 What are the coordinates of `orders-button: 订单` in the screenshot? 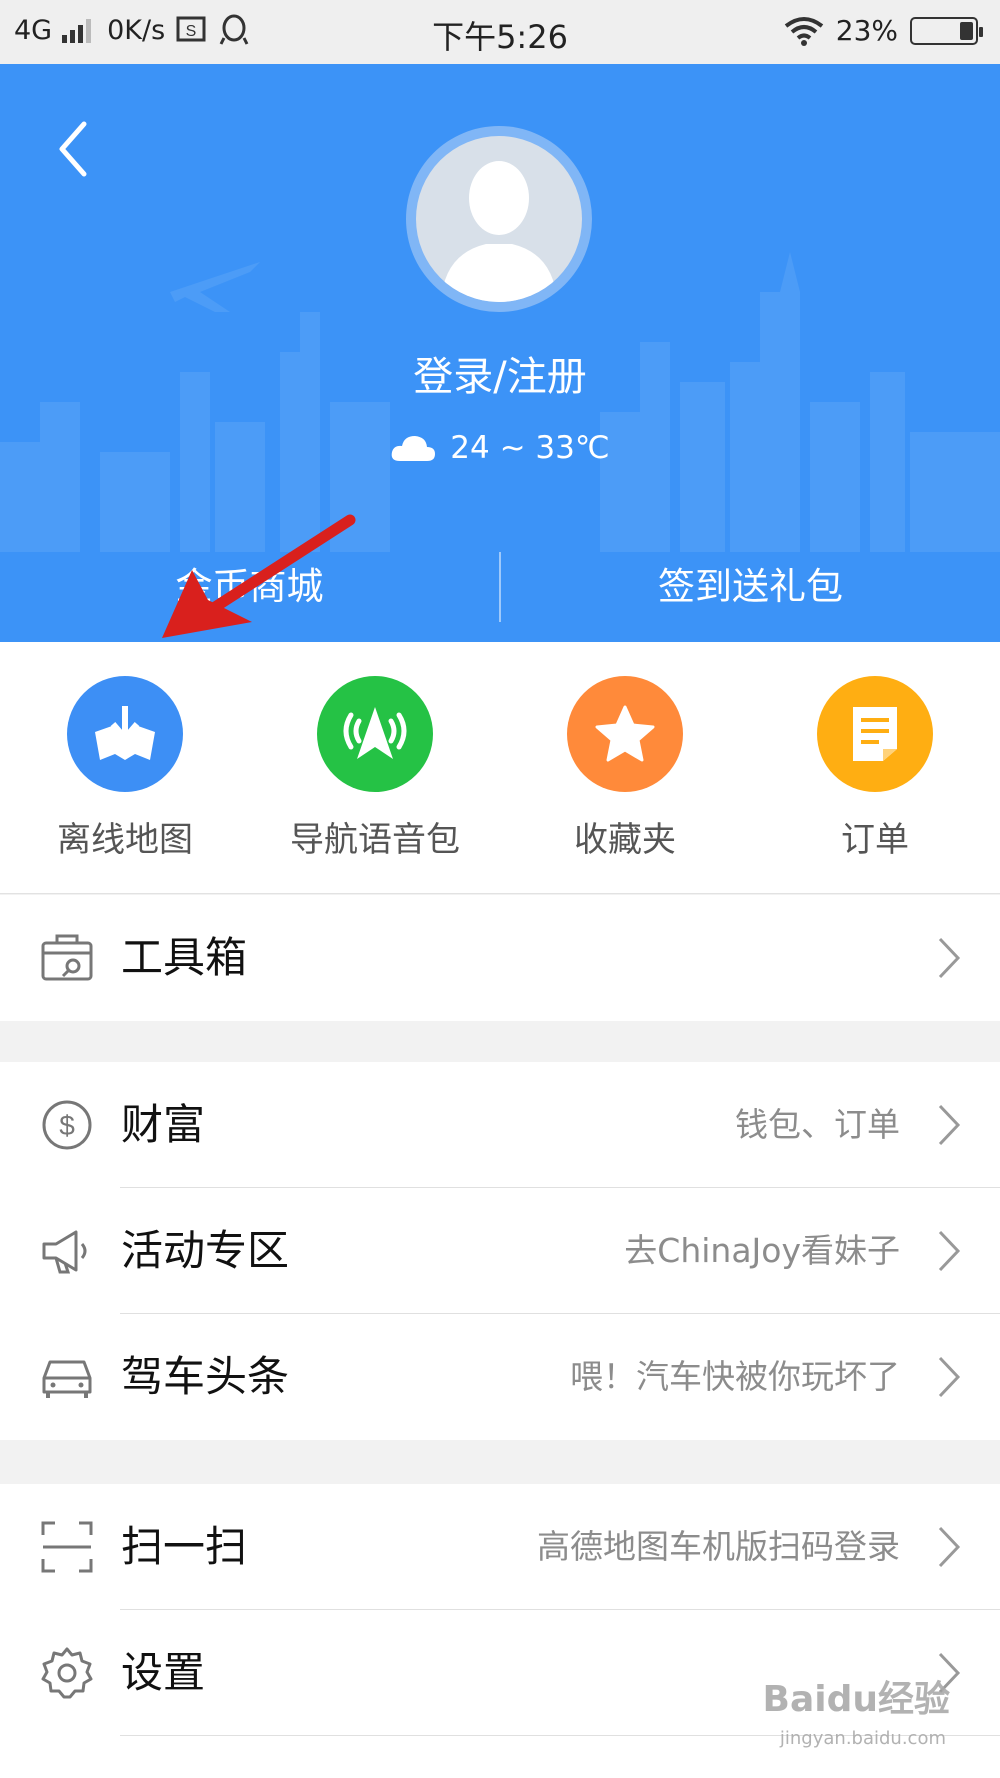 It's located at (875, 767).